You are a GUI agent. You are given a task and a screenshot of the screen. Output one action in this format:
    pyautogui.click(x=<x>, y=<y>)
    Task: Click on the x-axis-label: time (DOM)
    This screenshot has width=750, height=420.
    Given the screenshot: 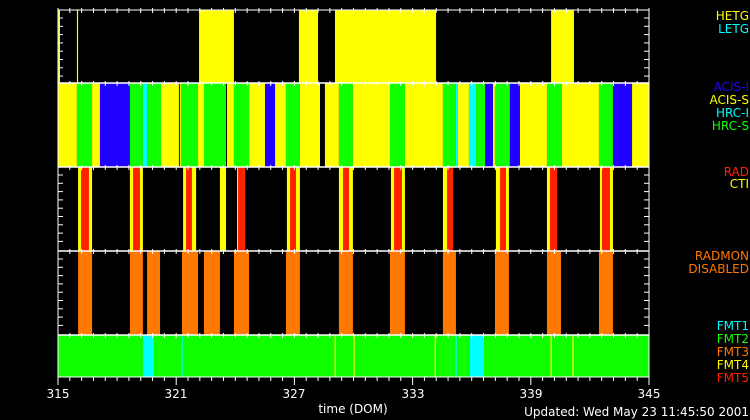 What is the action you would take?
    pyautogui.click(x=353, y=409)
    